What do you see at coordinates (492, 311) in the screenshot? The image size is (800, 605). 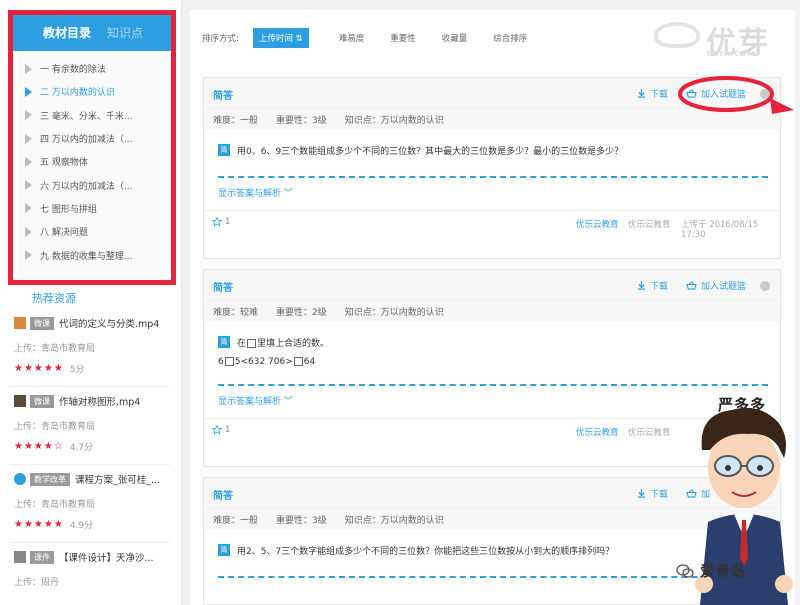 I see `card-meta: 难度：较难 重要性：2级 知识点：万以内数的认识` at bounding box center [492, 311].